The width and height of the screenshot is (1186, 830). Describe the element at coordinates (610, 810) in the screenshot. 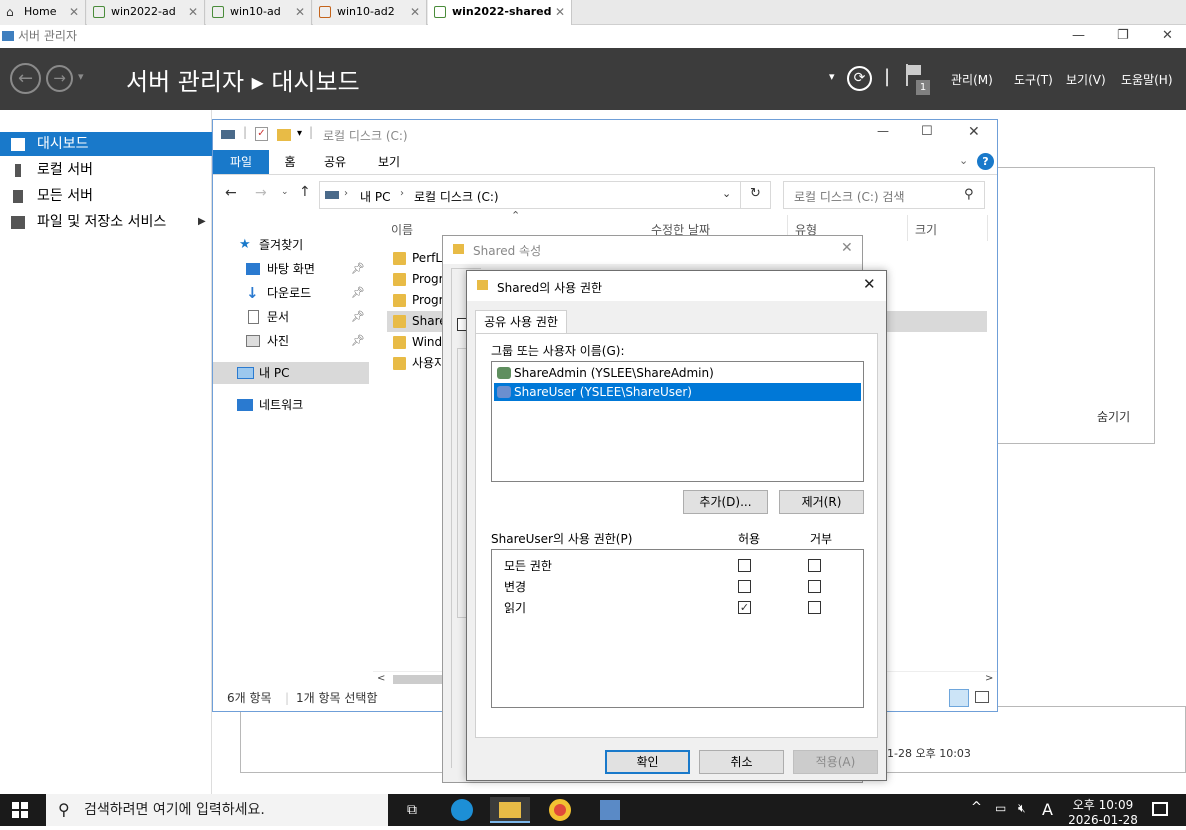

I see `server-manager-taskbar-icon` at that location.